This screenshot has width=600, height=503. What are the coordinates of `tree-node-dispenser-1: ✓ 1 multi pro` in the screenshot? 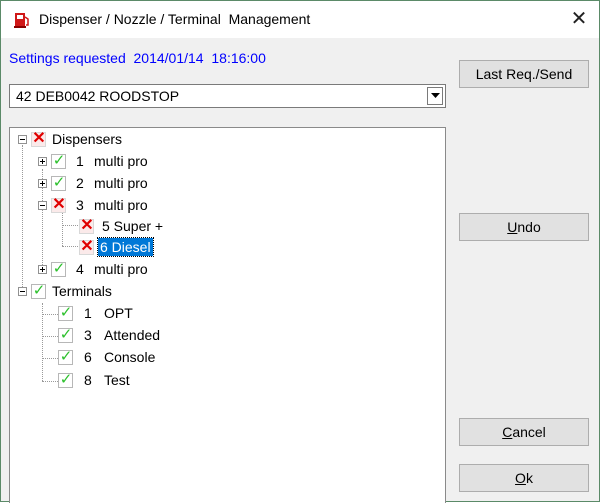 It's located at (225, 162).